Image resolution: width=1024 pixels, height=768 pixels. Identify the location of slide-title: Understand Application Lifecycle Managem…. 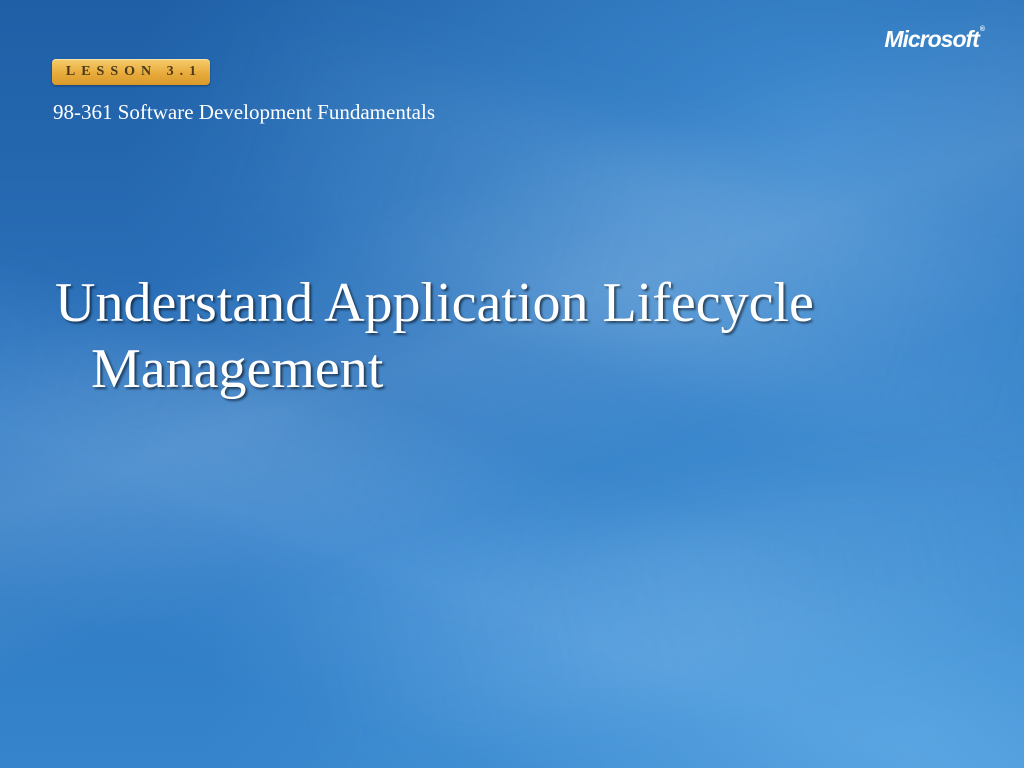
(434, 336).